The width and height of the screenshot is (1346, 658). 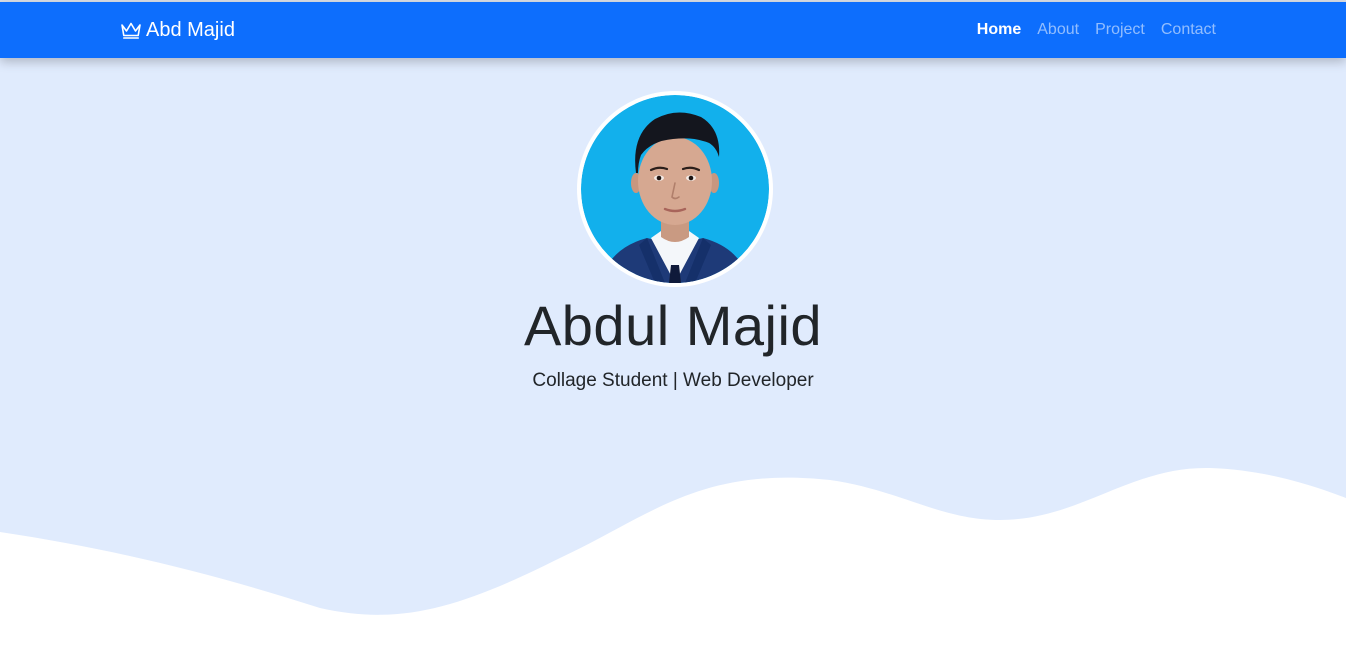 I want to click on navbar: Abd Majid Home About Project Contact, so click(x=673, y=30).